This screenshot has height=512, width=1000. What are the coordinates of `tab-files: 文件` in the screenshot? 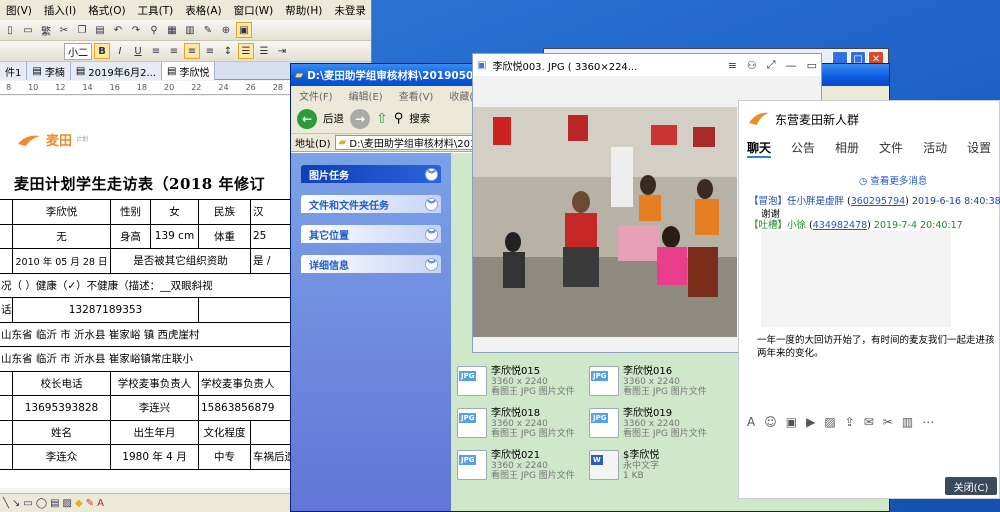 It's located at (891, 148).